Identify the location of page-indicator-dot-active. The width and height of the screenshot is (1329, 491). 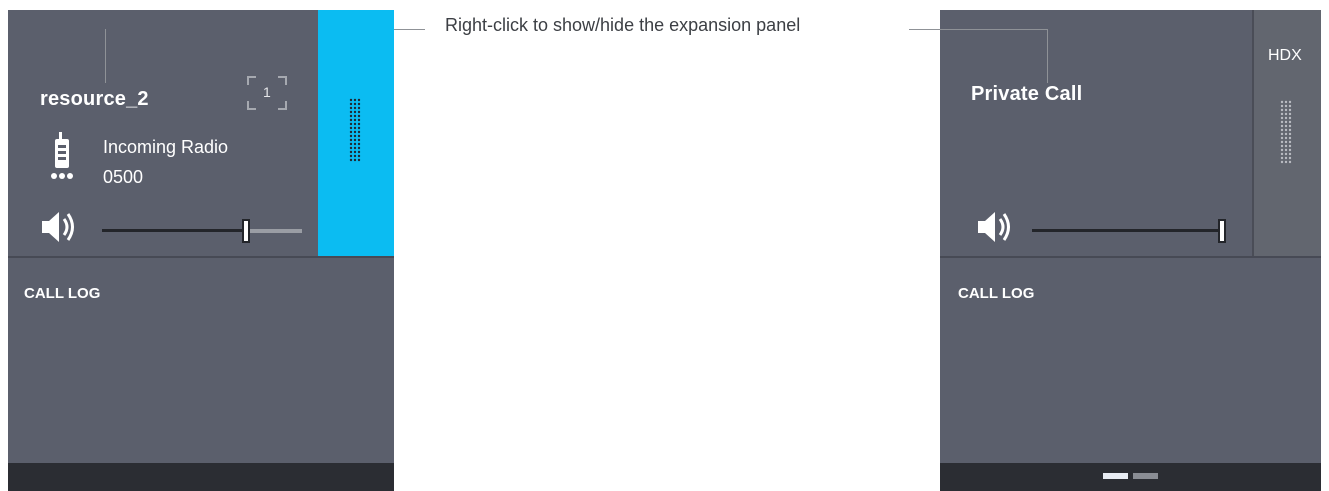
(1115, 476).